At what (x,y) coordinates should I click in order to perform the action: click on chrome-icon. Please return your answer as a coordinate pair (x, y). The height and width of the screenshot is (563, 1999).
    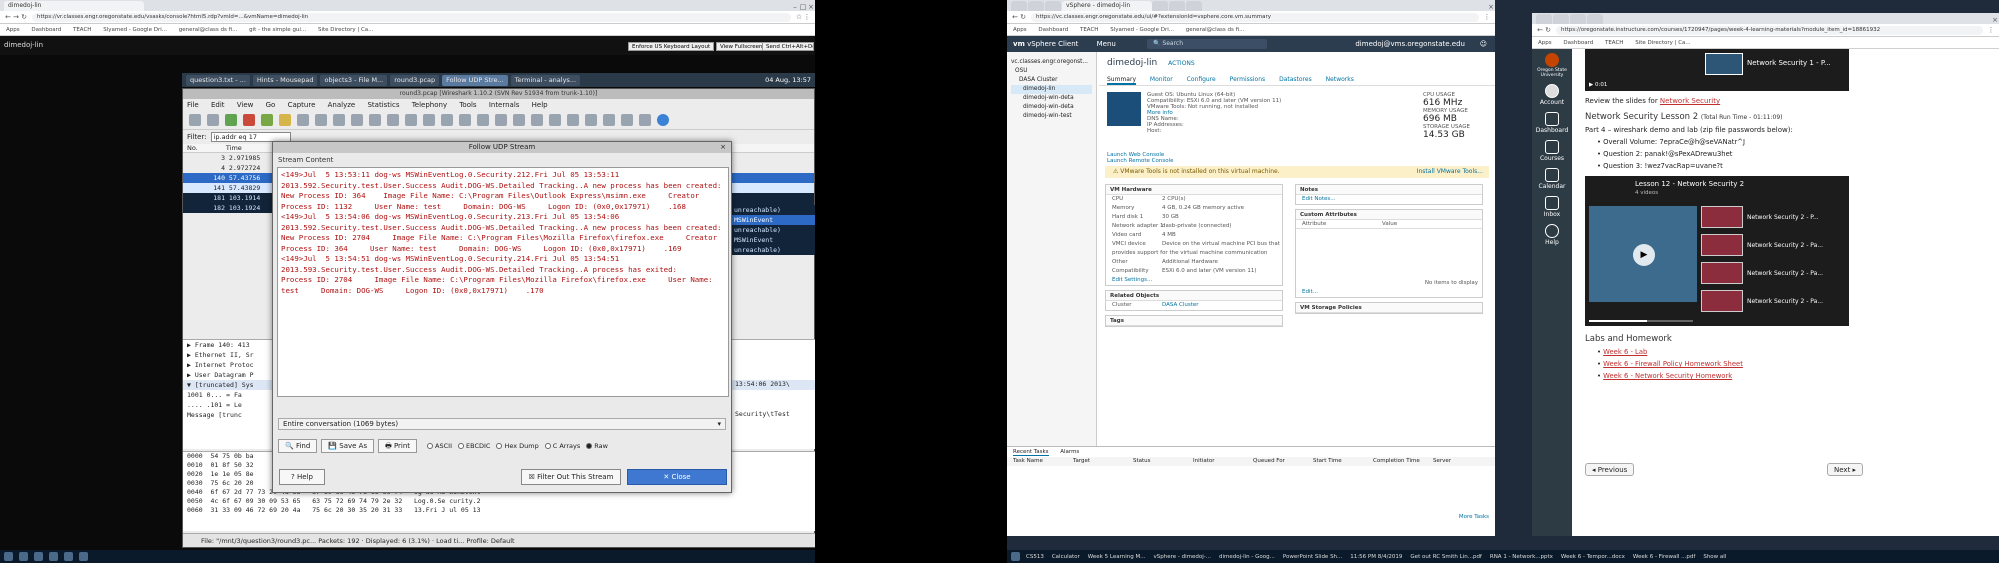
    Looking at the image, I should click on (53, 556).